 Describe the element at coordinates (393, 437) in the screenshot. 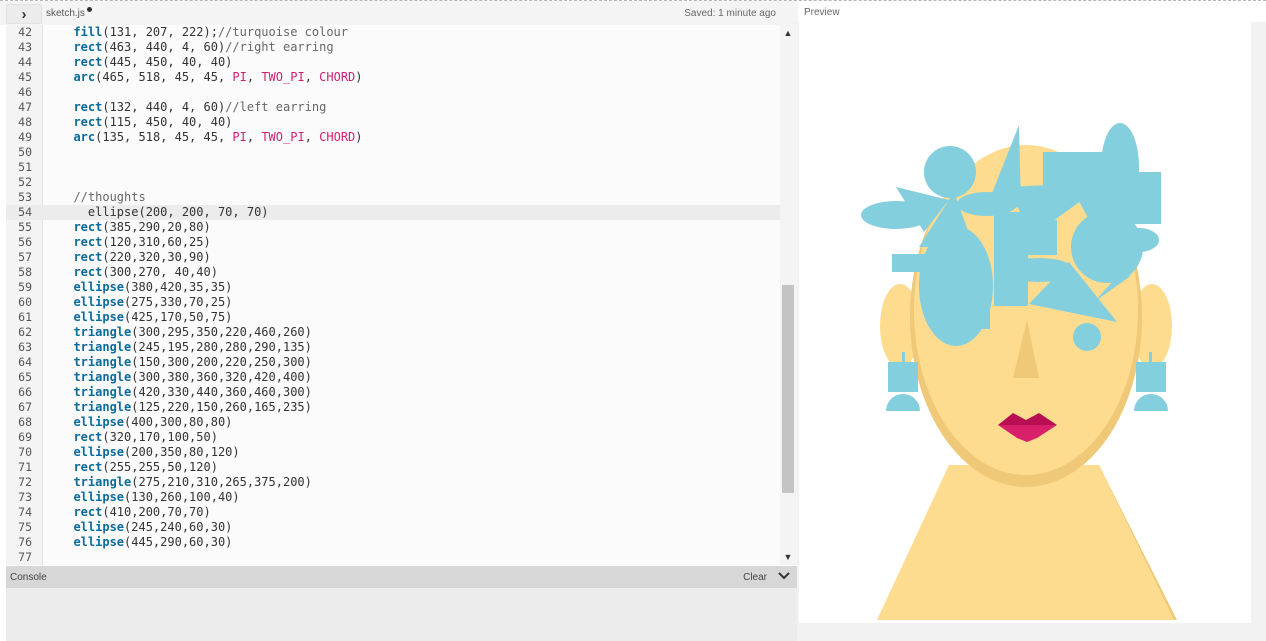

I see `code-line: 69 rect(320,170,100,50)` at that location.